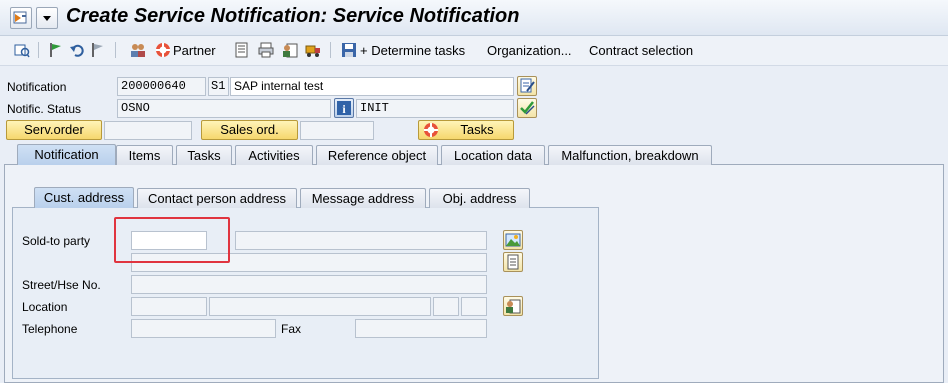 The width and height of the screenshot is (948, 383). What do you see at coordinates (435, 108) in the screenshot?
I see `status-init-field: INIT` at bounding box center [435, 108].